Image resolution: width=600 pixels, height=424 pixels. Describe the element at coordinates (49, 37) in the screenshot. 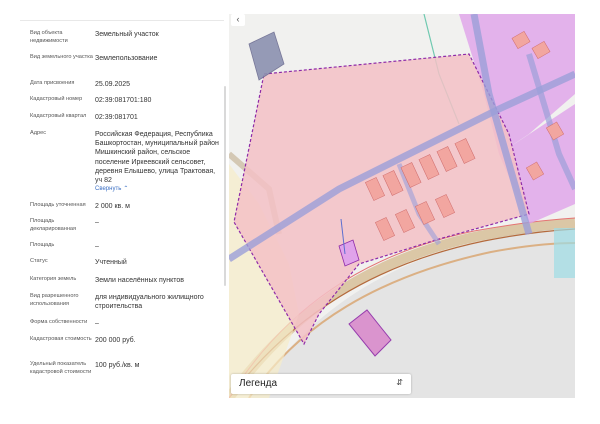

I see `row-label: Вид объекта недвижимости` at that location.